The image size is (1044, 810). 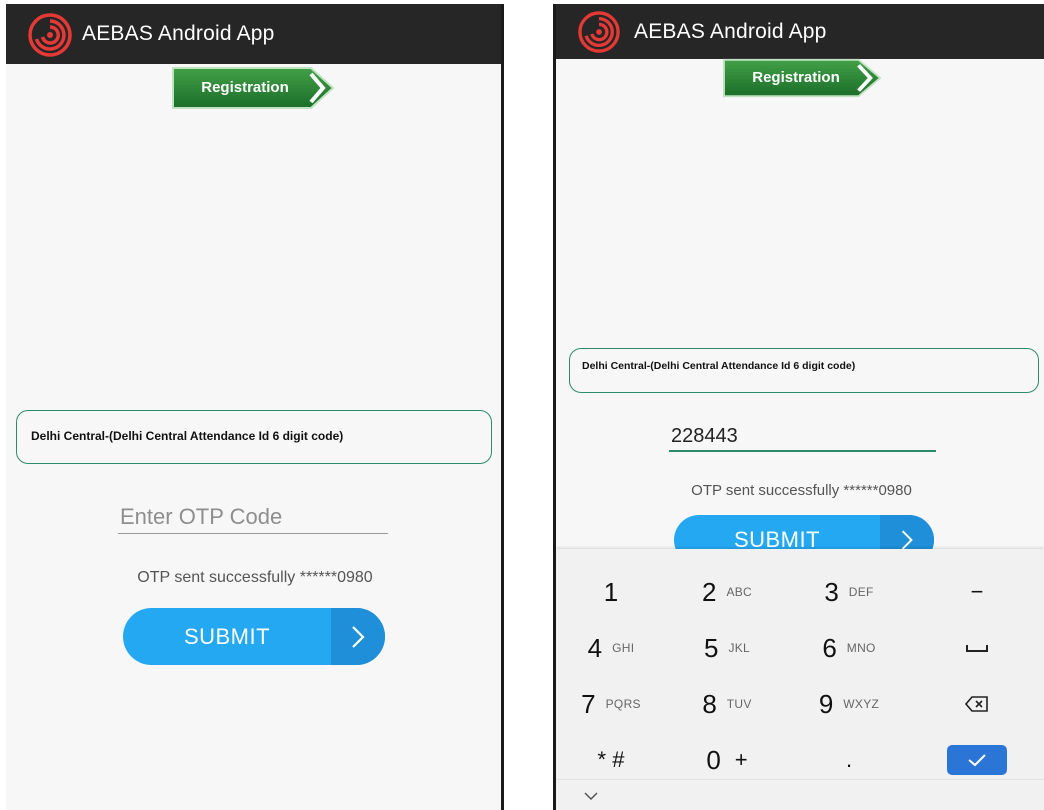 I want to click on submit-label: SUBMIT, so click(x=227, y=636).